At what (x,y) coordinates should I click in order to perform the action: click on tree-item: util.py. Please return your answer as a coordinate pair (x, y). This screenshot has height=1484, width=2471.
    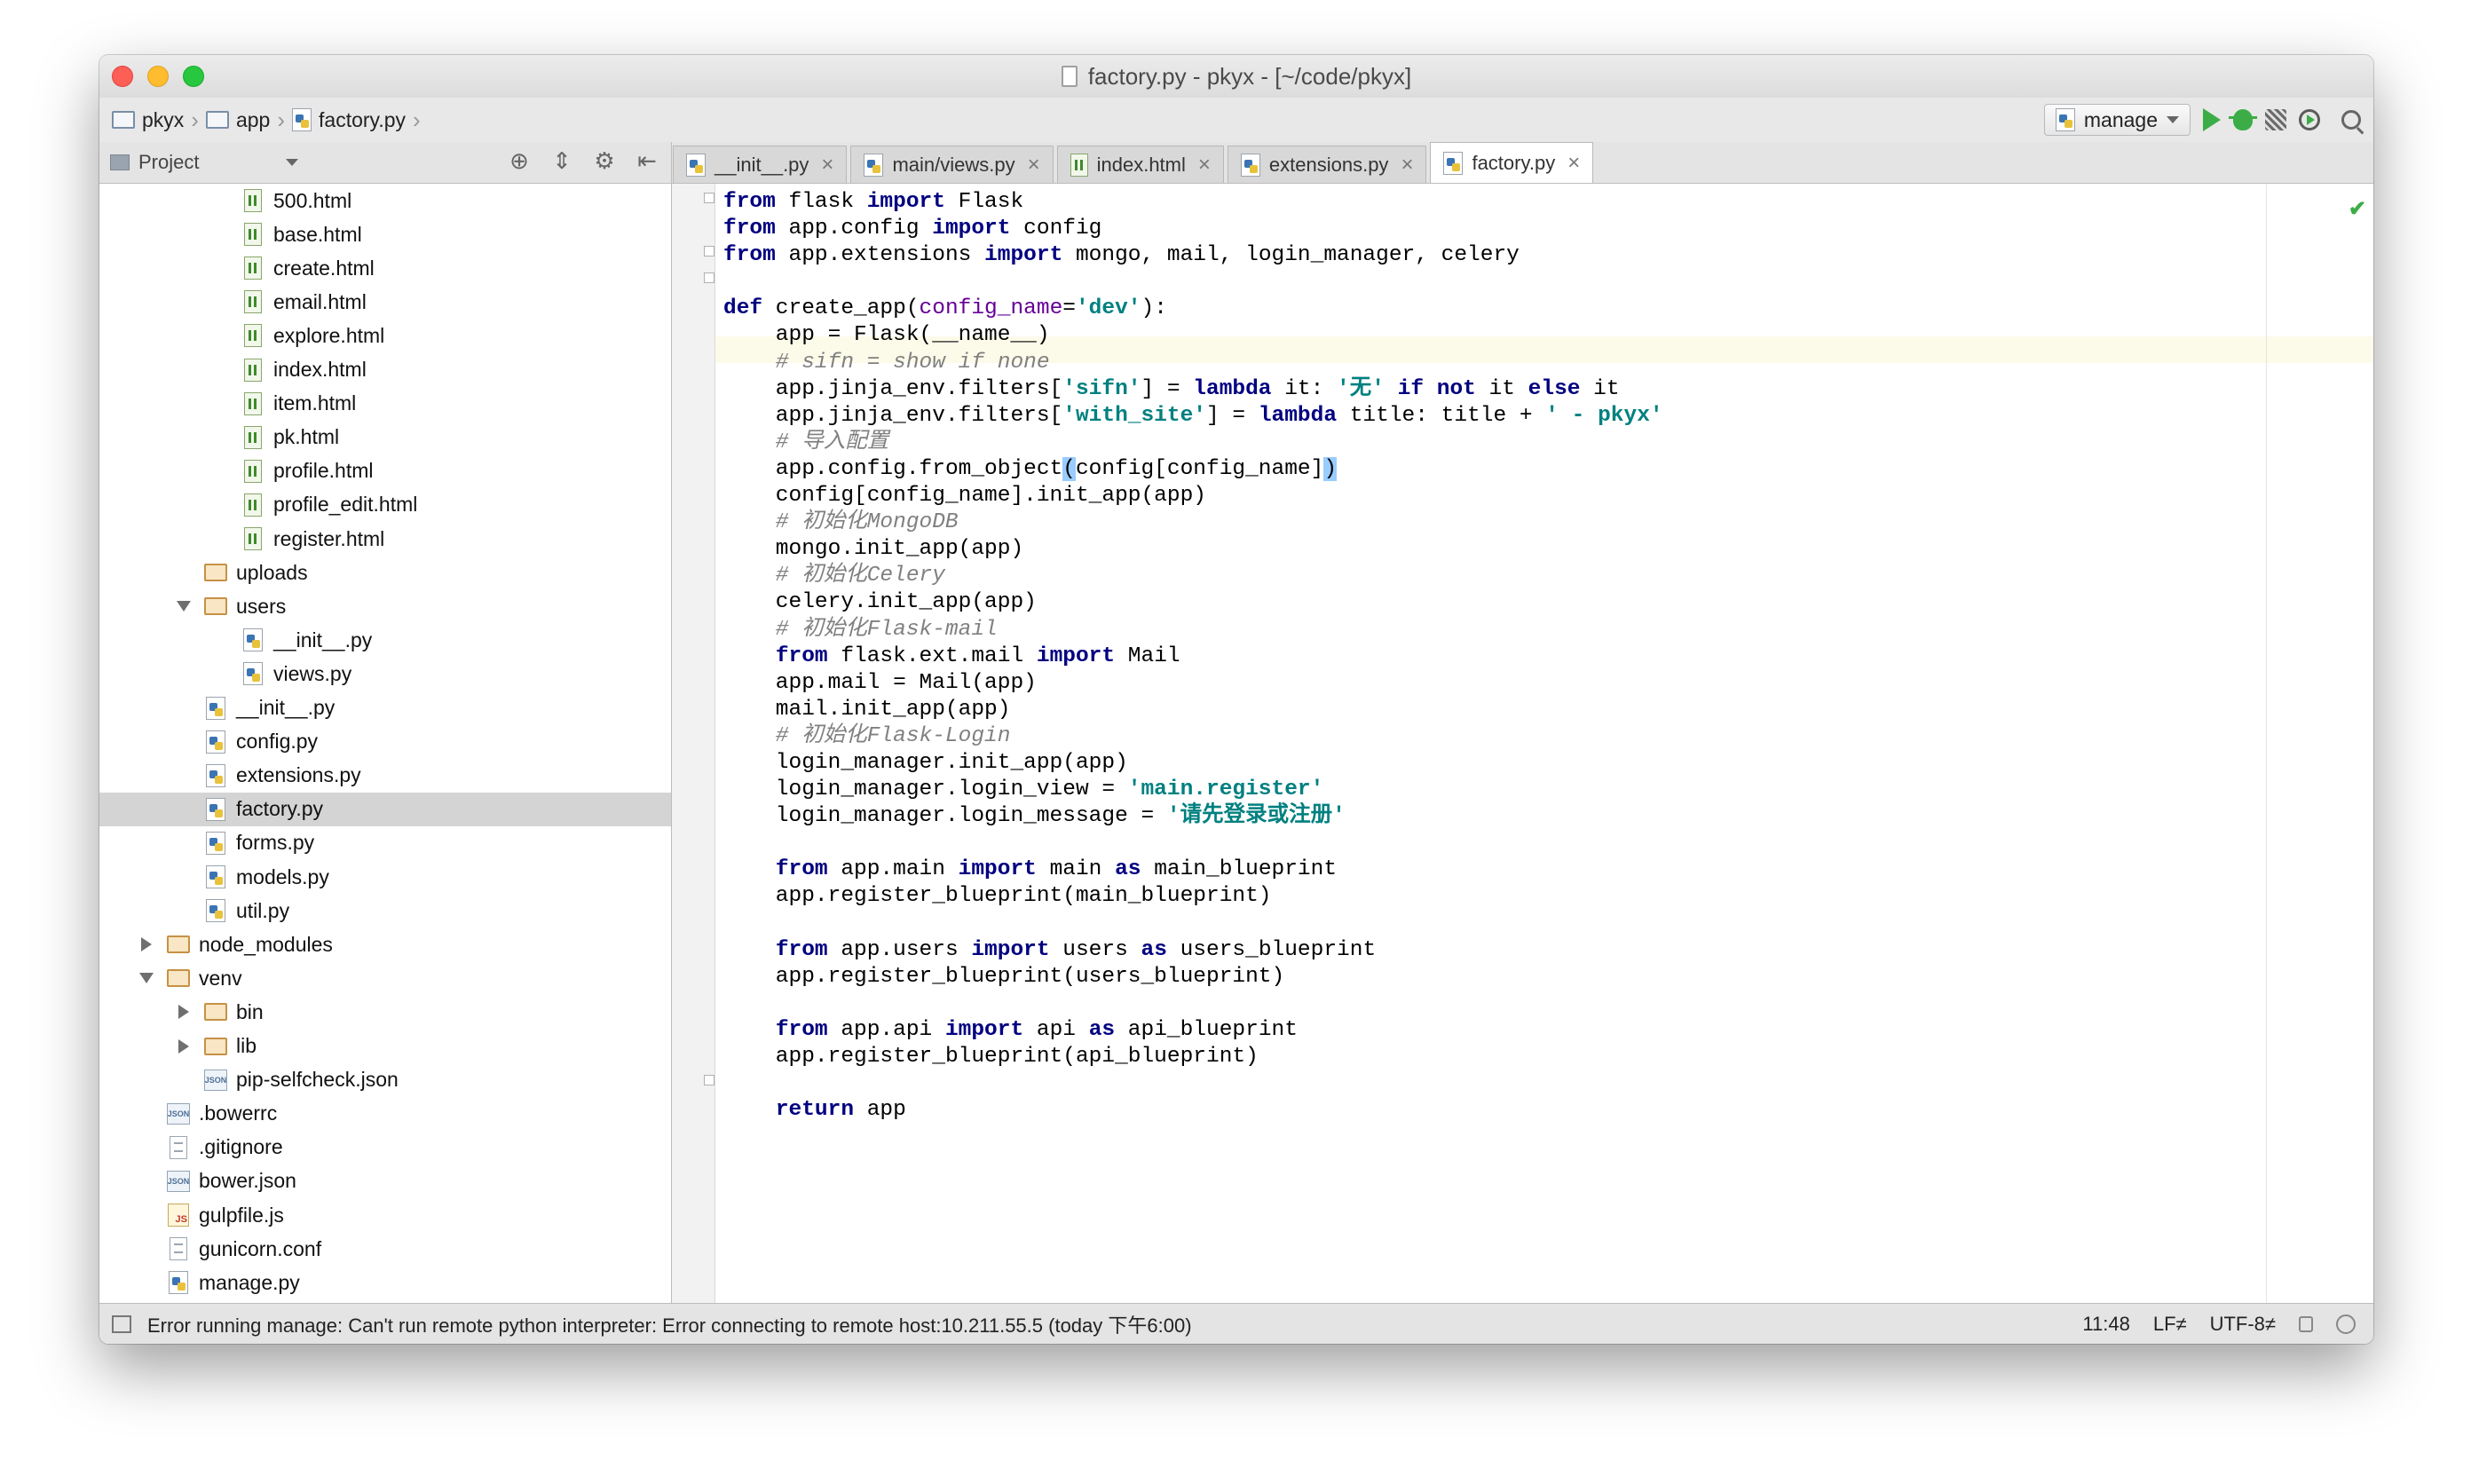
    Looking at the image, I should click on (385, 911).